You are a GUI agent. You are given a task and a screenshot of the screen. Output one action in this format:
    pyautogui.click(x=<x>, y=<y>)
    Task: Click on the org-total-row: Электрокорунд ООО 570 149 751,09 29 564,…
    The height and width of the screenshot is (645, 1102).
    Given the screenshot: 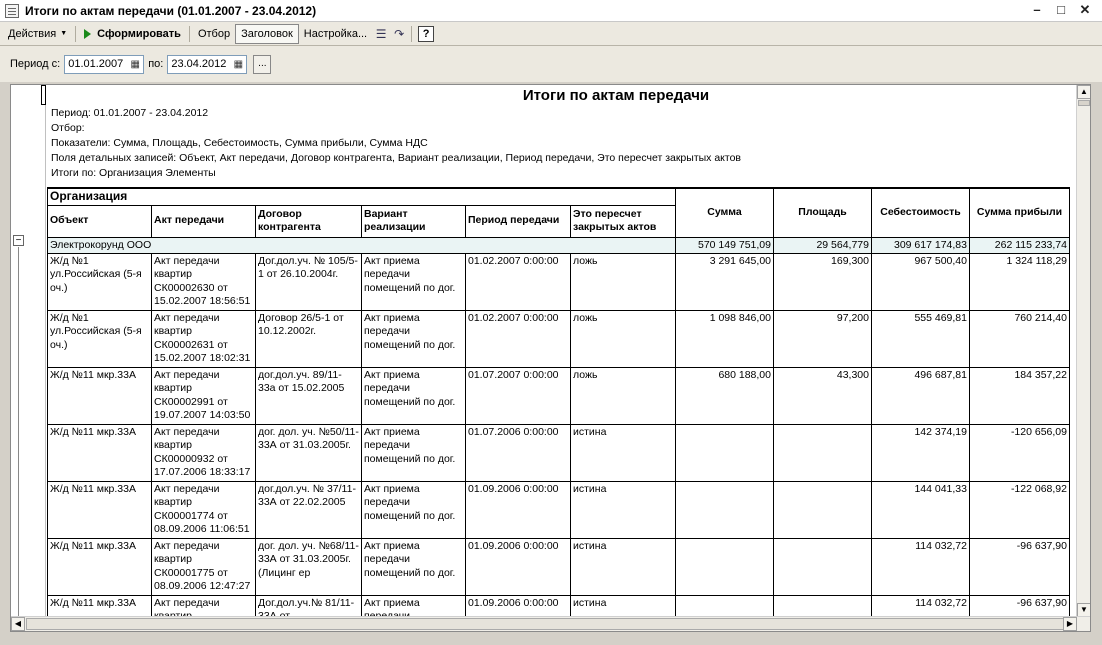 What is the action you would take?
    pyautogui.click(x=558, y=245)
    